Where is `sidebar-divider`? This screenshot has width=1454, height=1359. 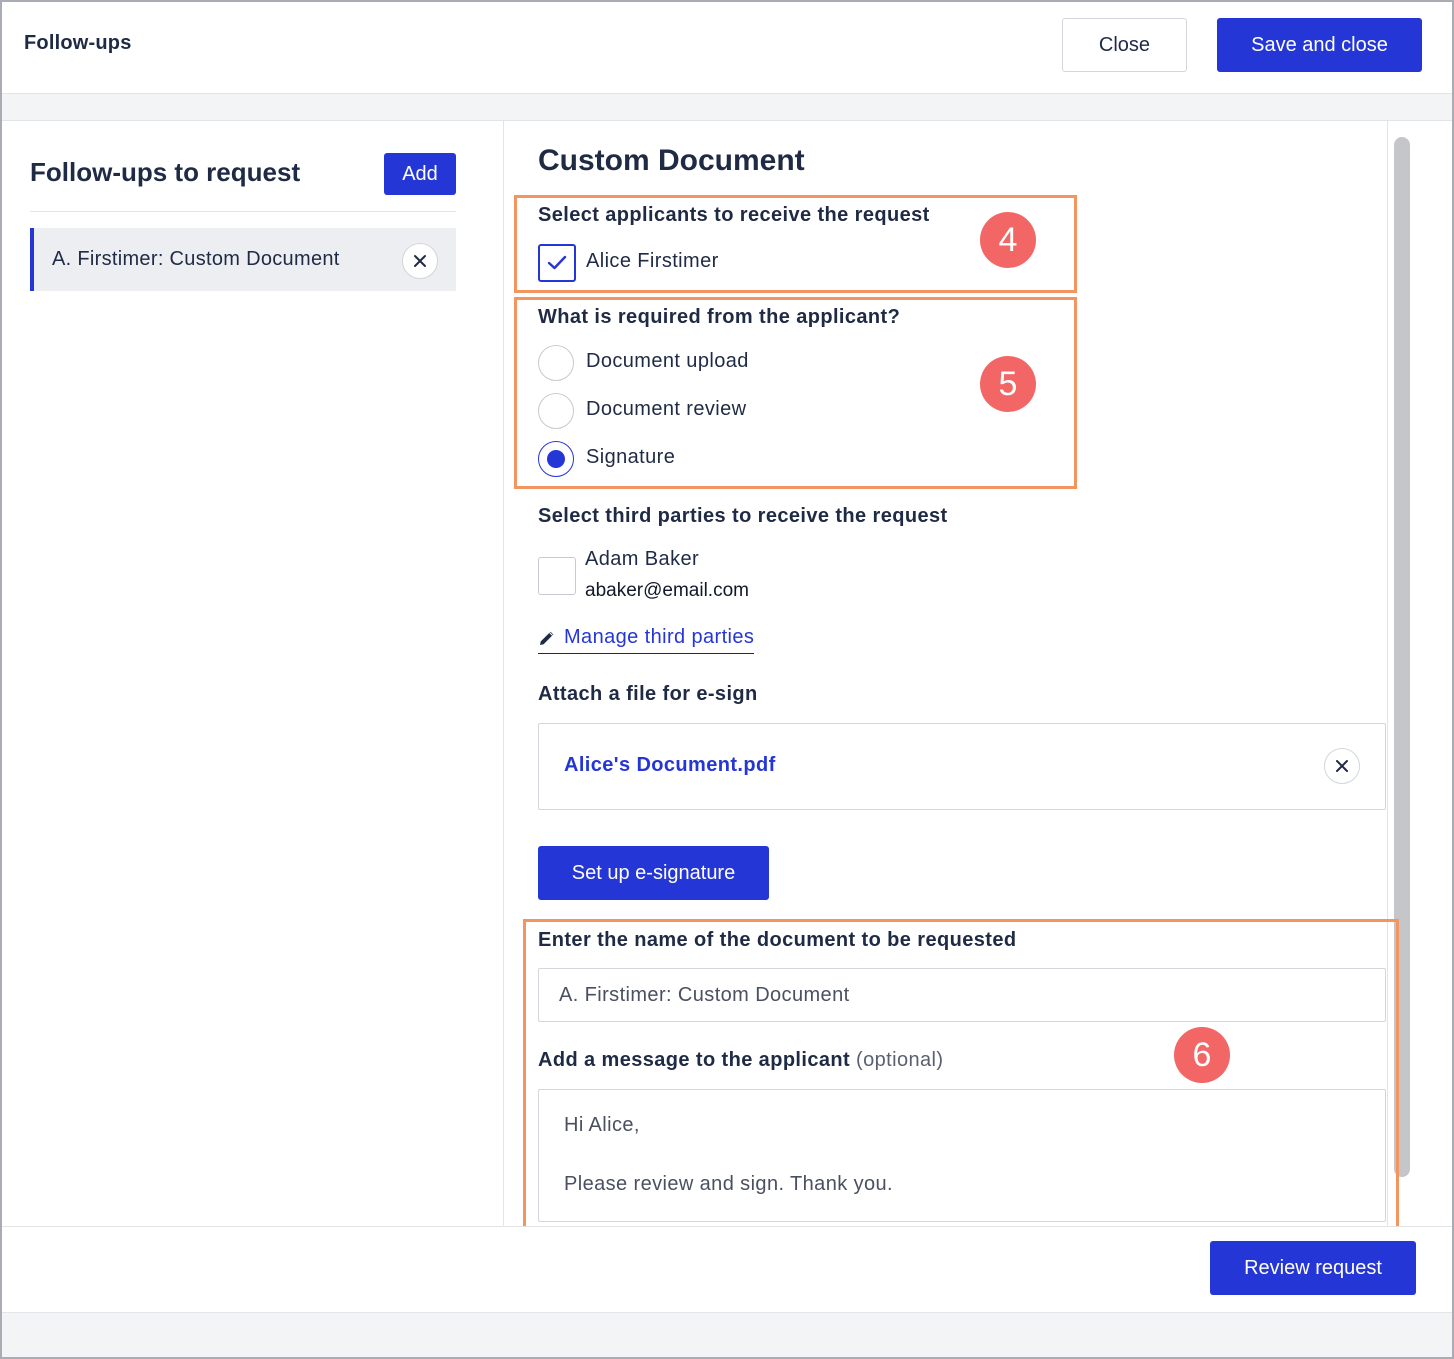
sidebar-divider is located at coordinates (243, 211).